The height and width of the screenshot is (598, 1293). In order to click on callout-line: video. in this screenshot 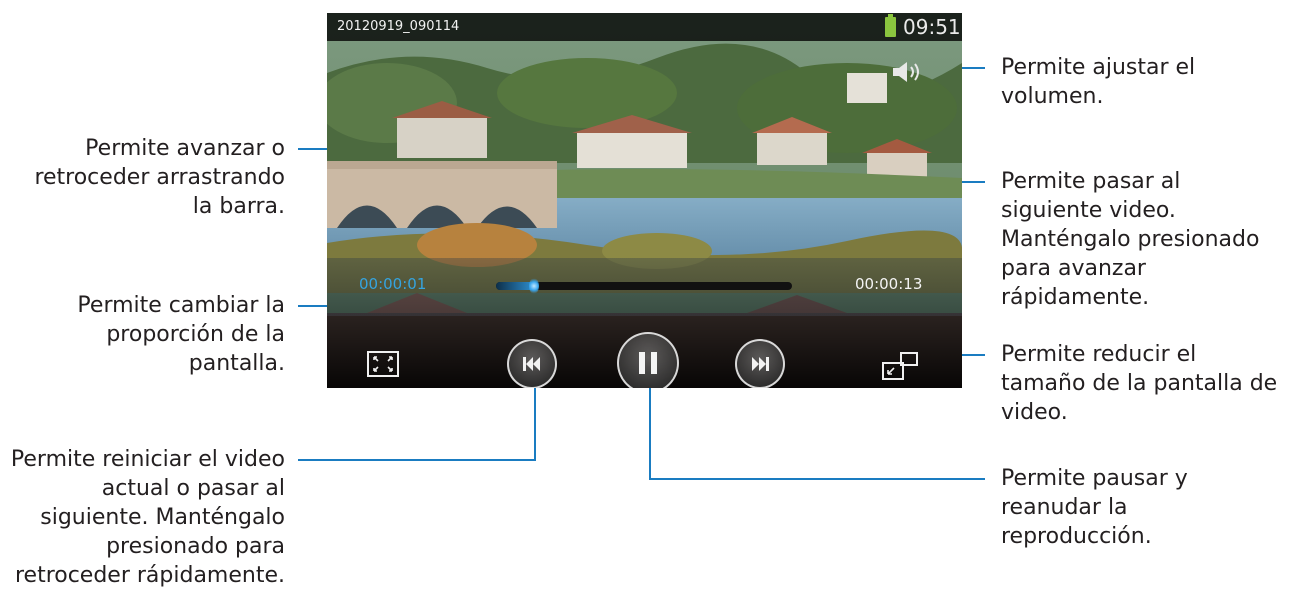, I will do `click(1034, 412)`.